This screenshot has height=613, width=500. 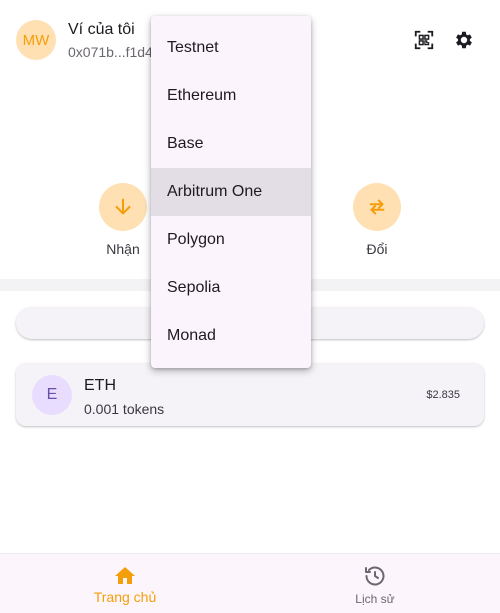 What do you see at coordinates (231, 144) in the screenshot?
I see `network-option-base: Base` at bounding box center [231, 144].